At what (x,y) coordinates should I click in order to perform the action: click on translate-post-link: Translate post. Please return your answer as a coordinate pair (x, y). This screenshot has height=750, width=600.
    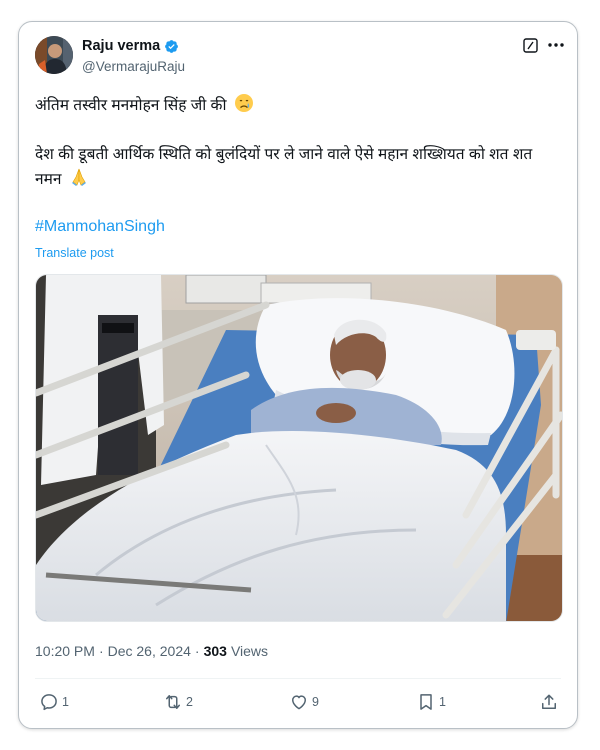
    Looking at the image, I should click on (74, 253).